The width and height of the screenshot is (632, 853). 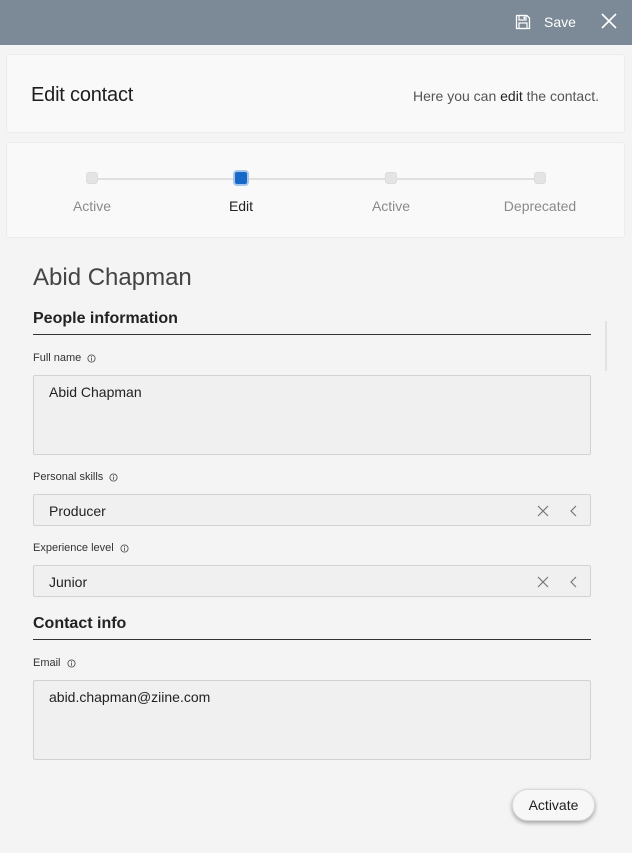 I want to click on record-name: Abid Chapman, so click(x=112, y=277).